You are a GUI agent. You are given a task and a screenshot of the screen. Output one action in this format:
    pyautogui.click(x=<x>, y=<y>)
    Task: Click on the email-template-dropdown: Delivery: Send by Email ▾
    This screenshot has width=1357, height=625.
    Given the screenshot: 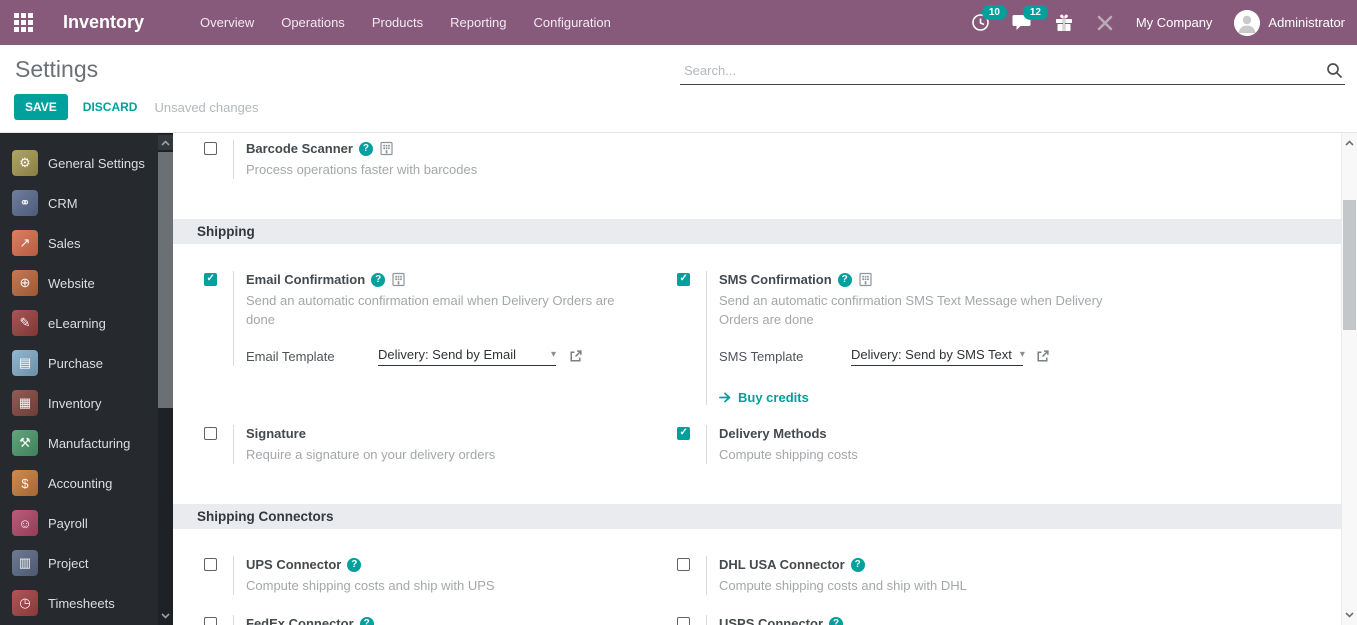 What is the action you would take?
    pyautogui.click(x=467, y=356)
    